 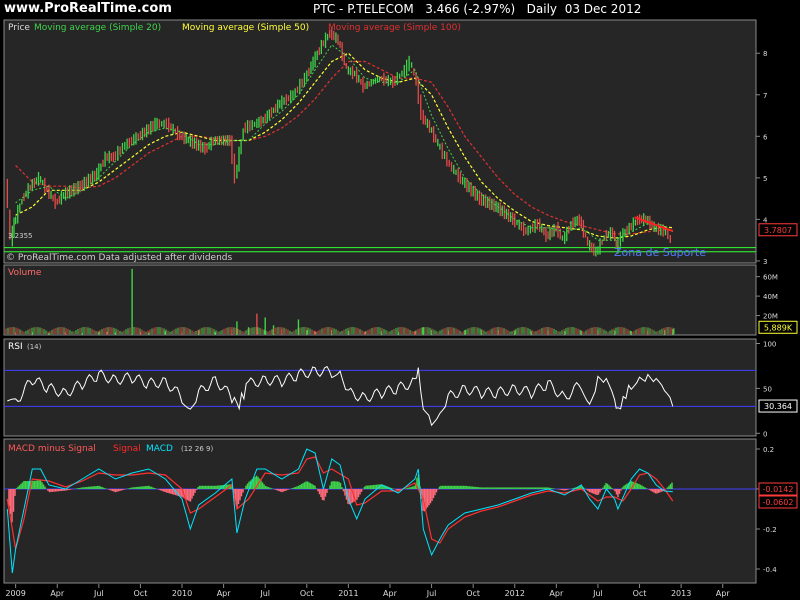 I want to click on low-label: 3.2355, so click(x=20, y=236).